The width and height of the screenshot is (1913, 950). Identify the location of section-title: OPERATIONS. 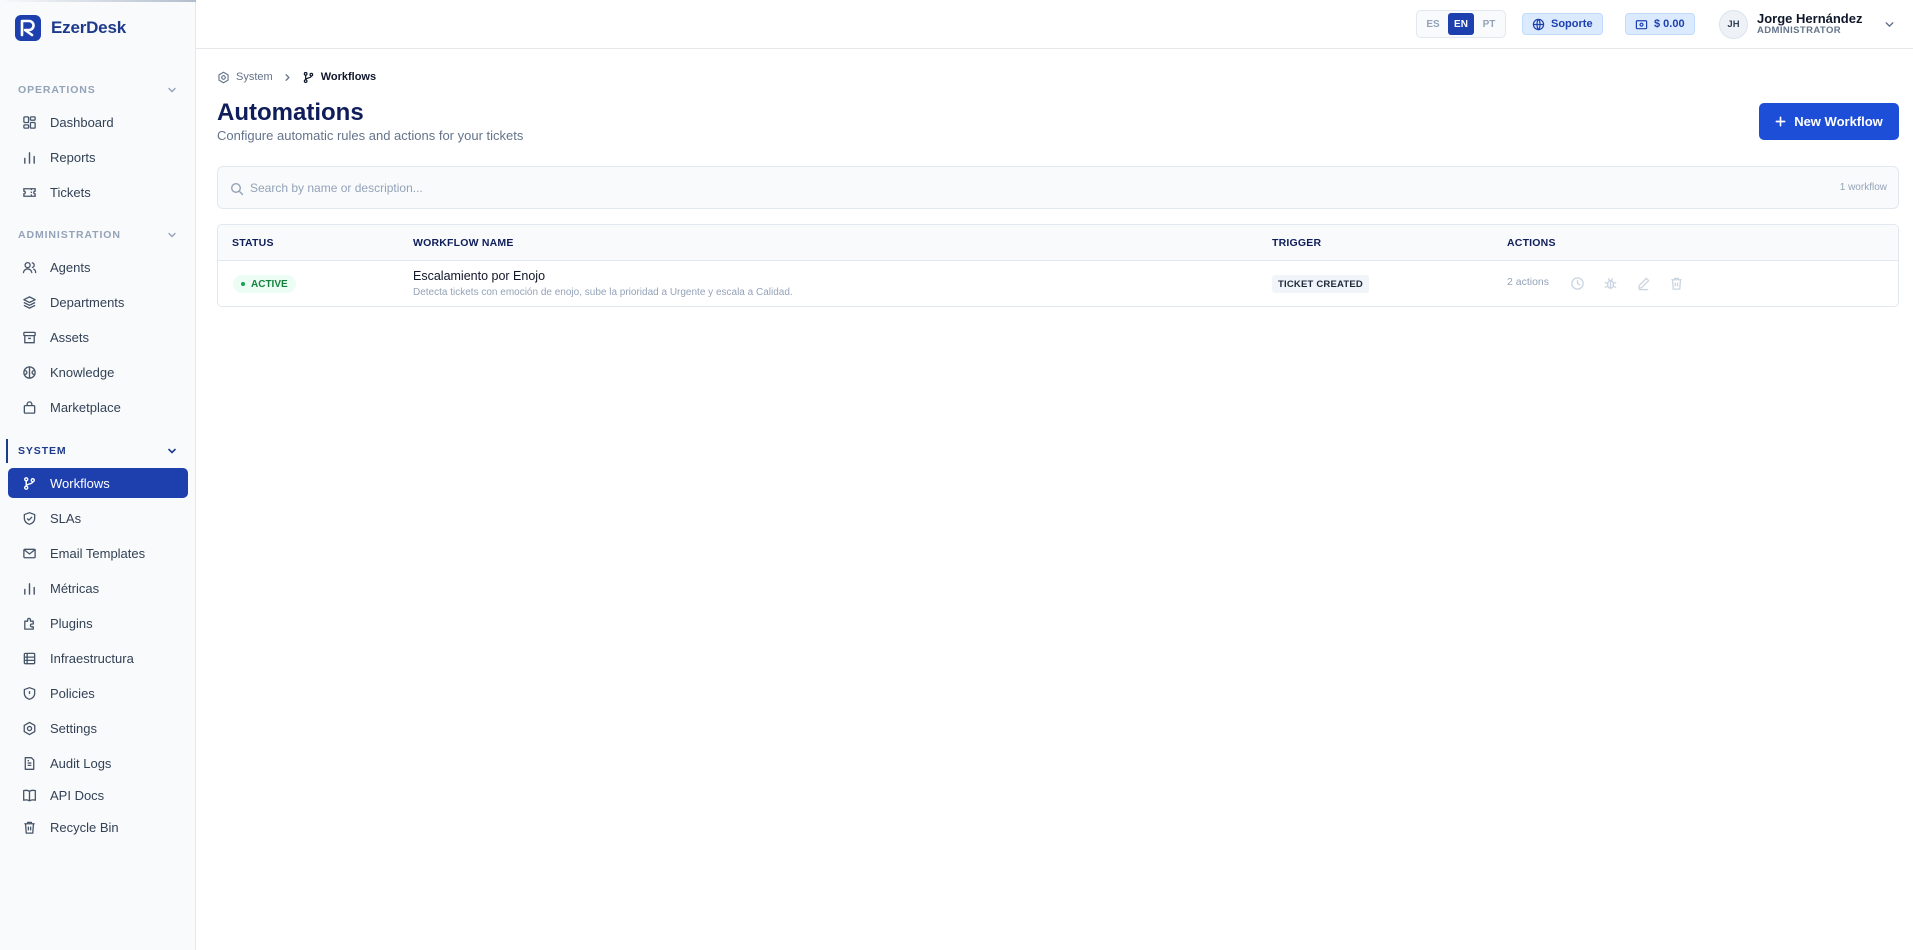
(57, 90).